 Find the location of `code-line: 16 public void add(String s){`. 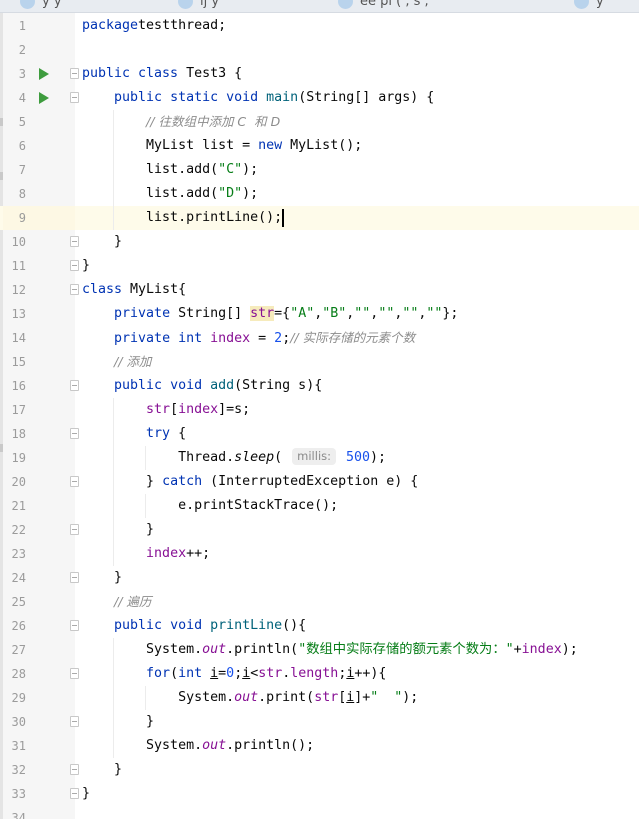

code-line: 16 public void add(String s){ is located at coordinates (319, 386).